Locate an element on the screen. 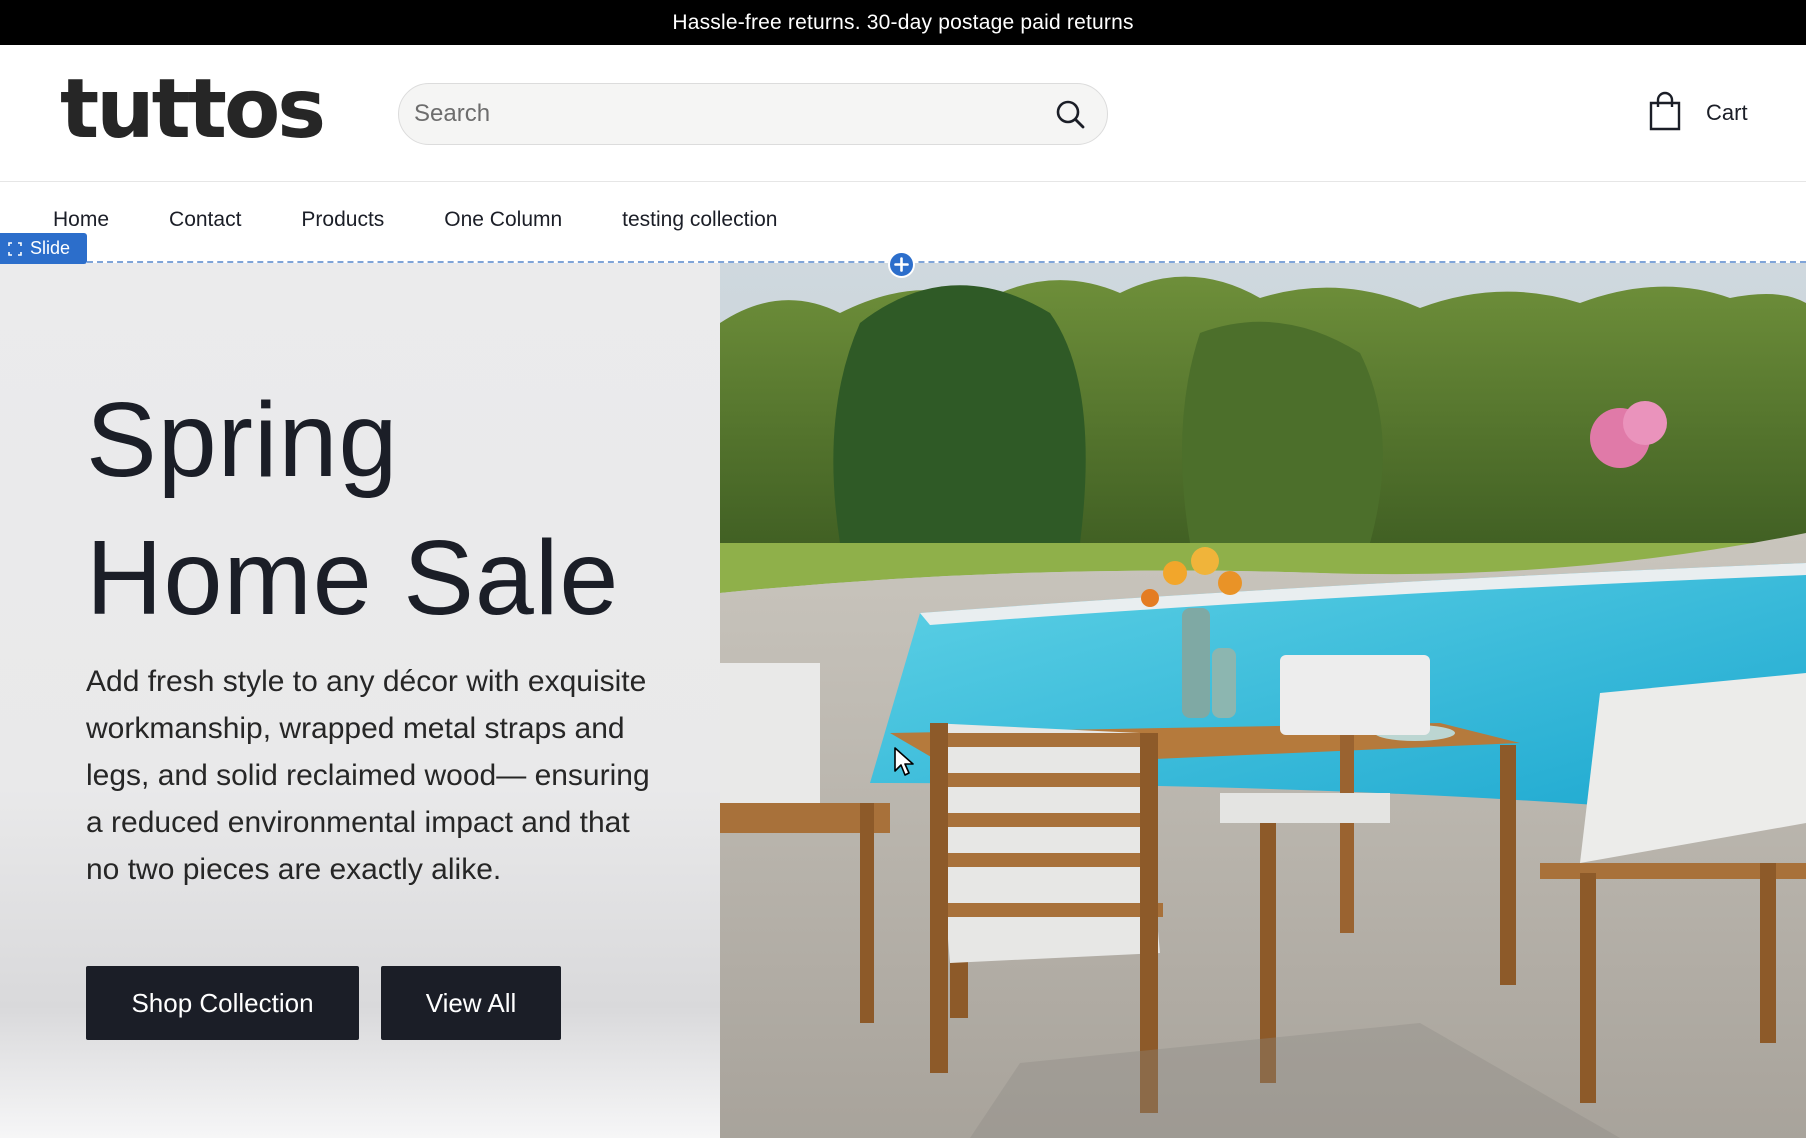  nav-item-products: Products is located at coordinates (342, 220).